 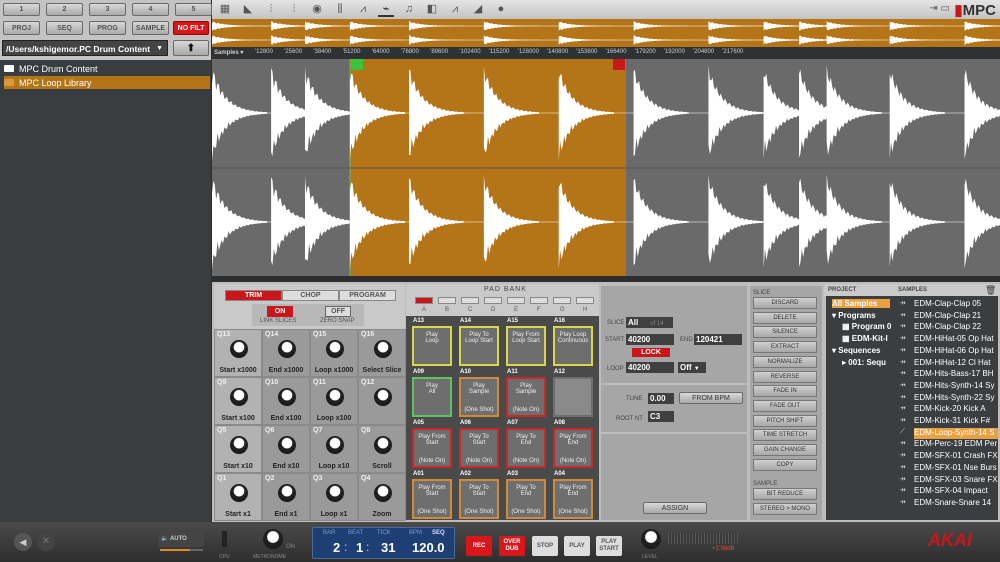 What do you see at coordinates (573, 448) in the screenshot?
I see `pad-a08: Play From End (Note On)` at bounding box center [573, 448].